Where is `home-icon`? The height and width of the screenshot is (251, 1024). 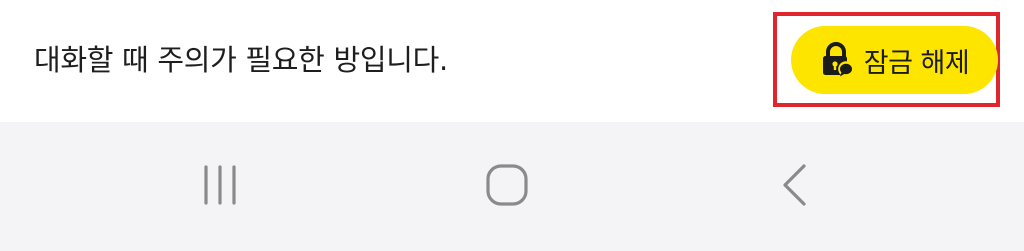 home-icon is located at coordinates (507, 185).